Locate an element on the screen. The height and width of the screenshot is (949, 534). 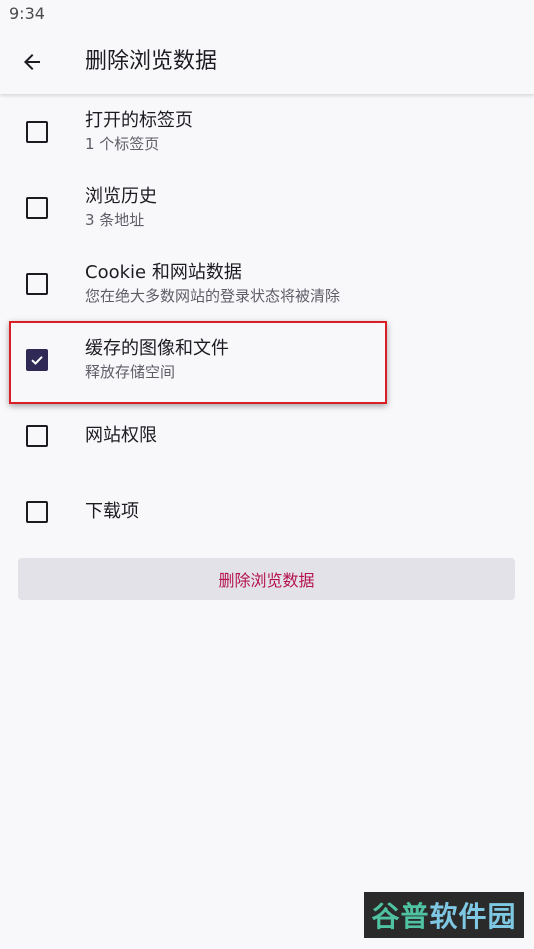
option-downloads: 下载项 is located at coordinates (267, 512).